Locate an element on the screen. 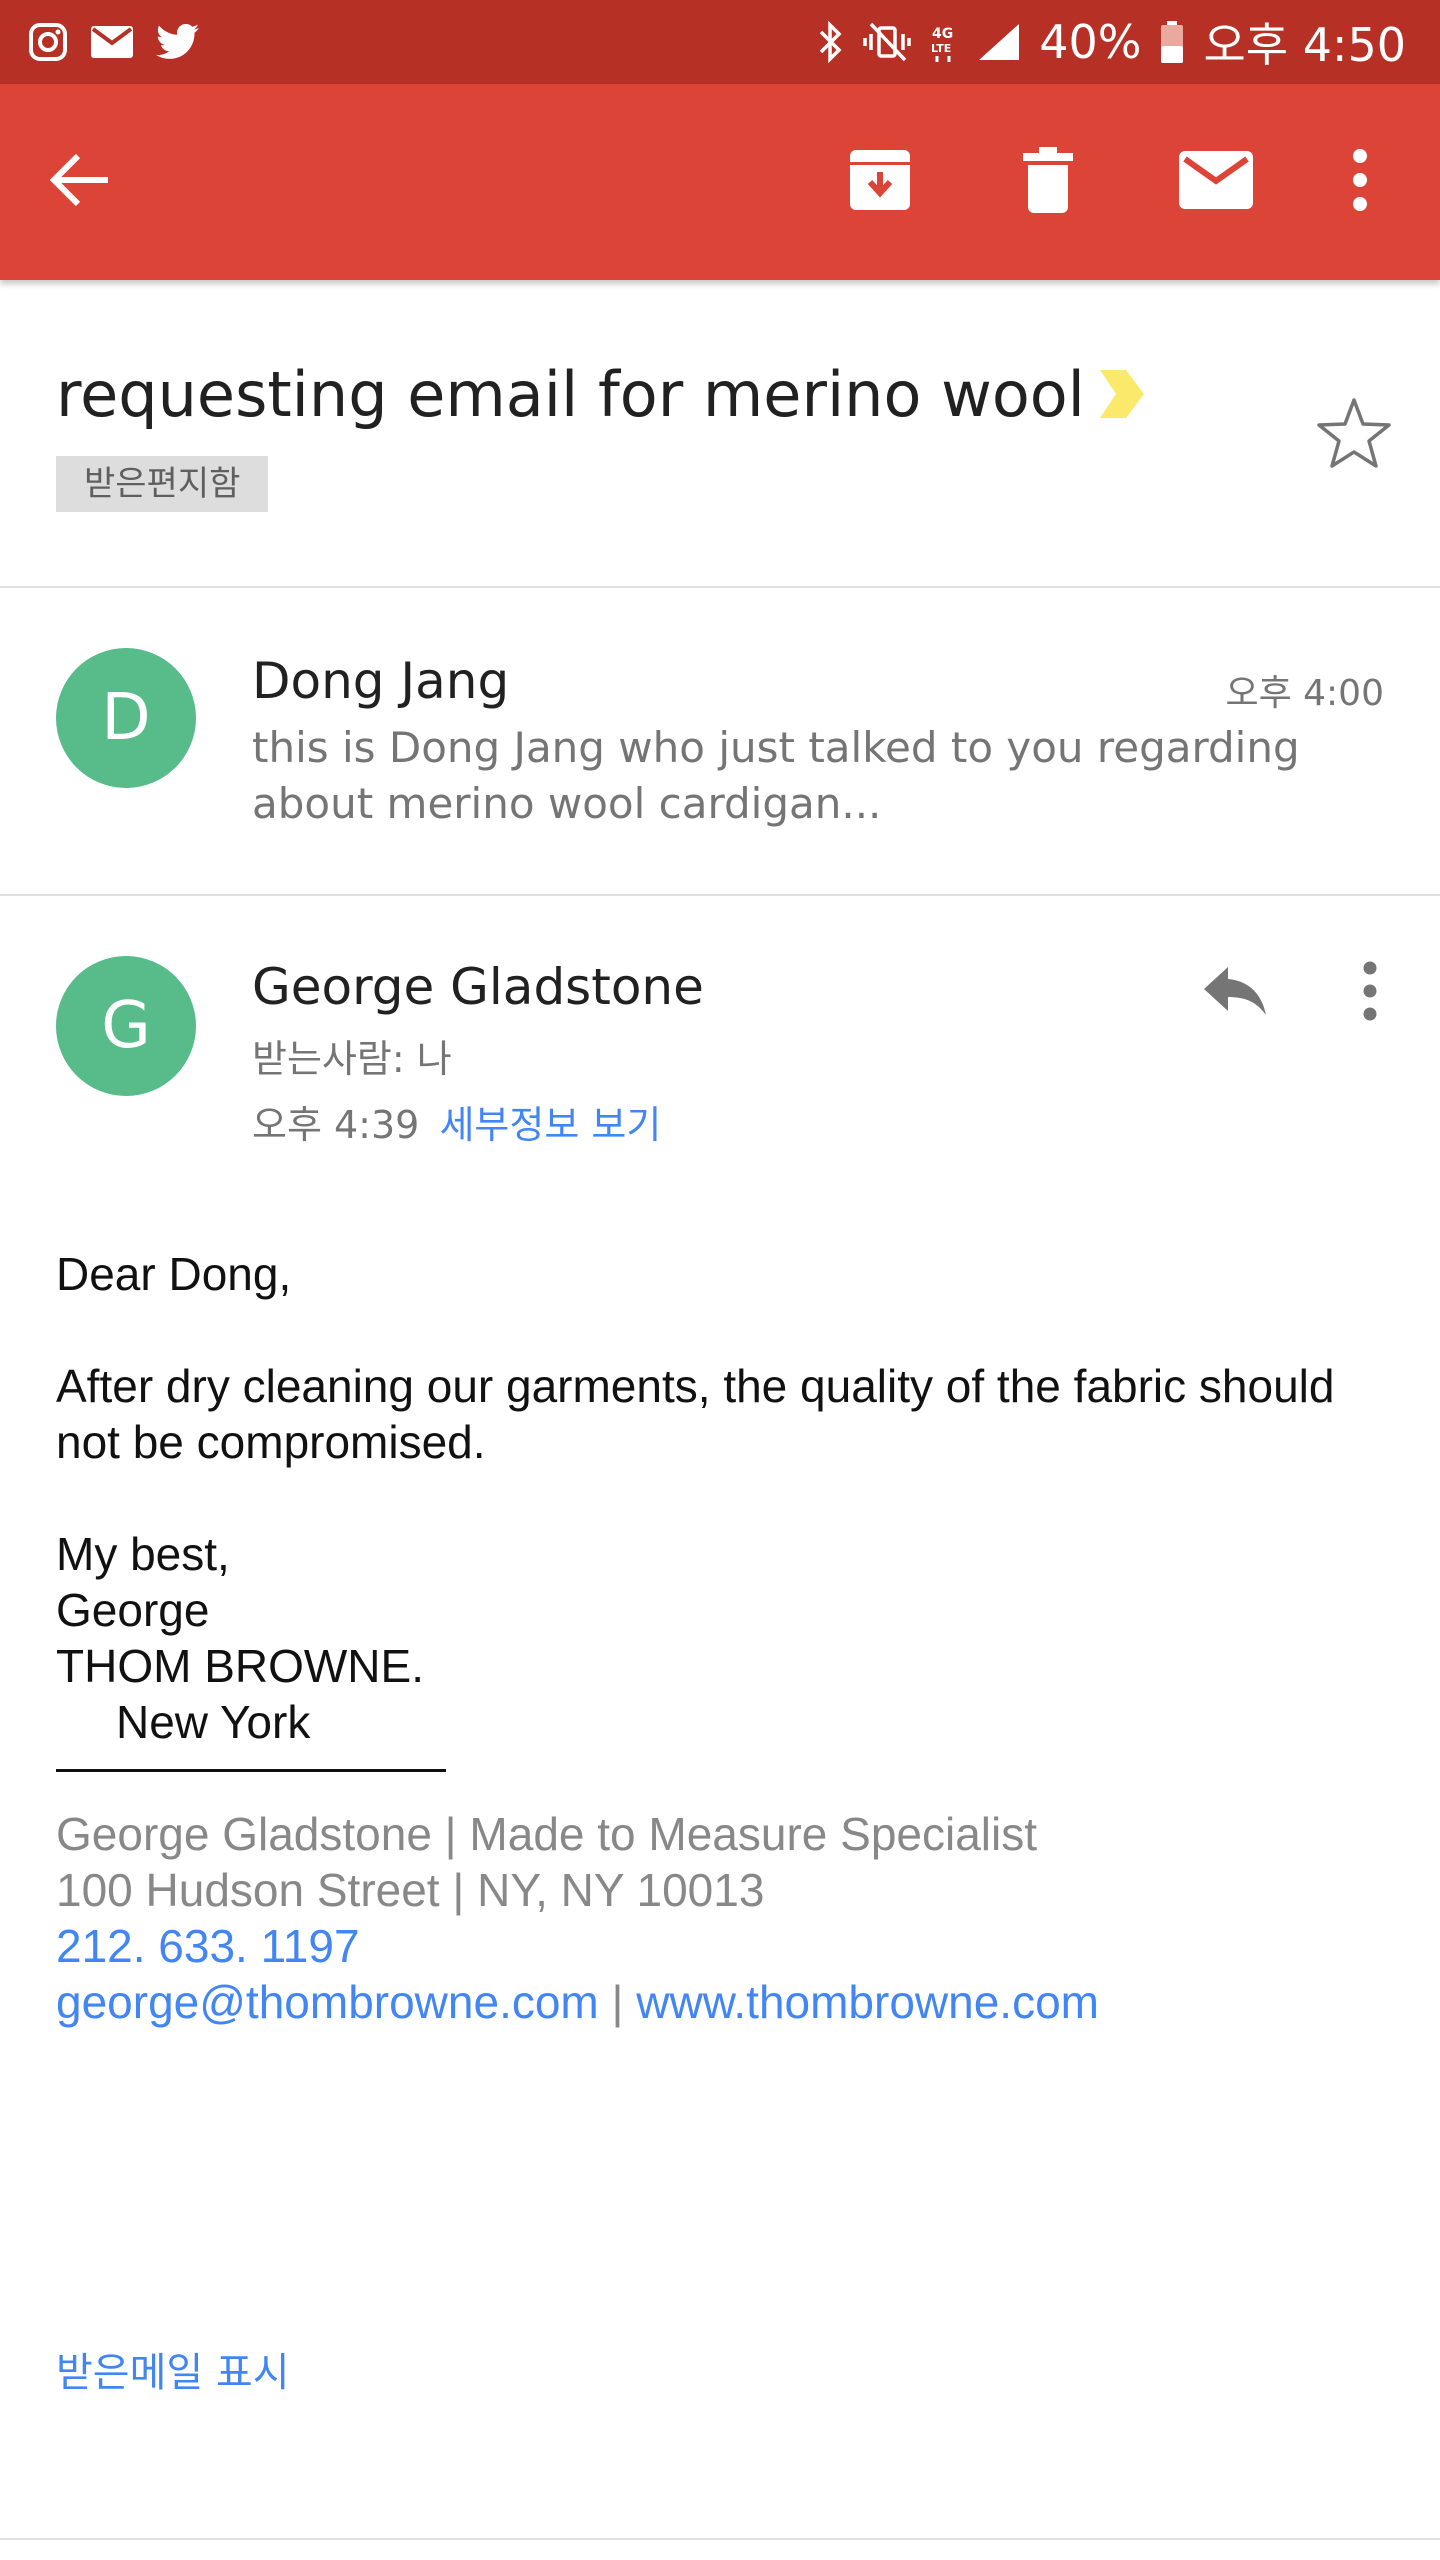 The image size is (1440, 2560). mark-unread-button is located at coordinates (1216, 182).